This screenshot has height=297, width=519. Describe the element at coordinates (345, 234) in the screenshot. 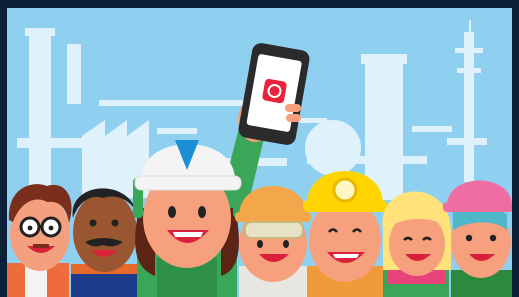

I see `worker-yellow-hard-hat-lamp` at that location.